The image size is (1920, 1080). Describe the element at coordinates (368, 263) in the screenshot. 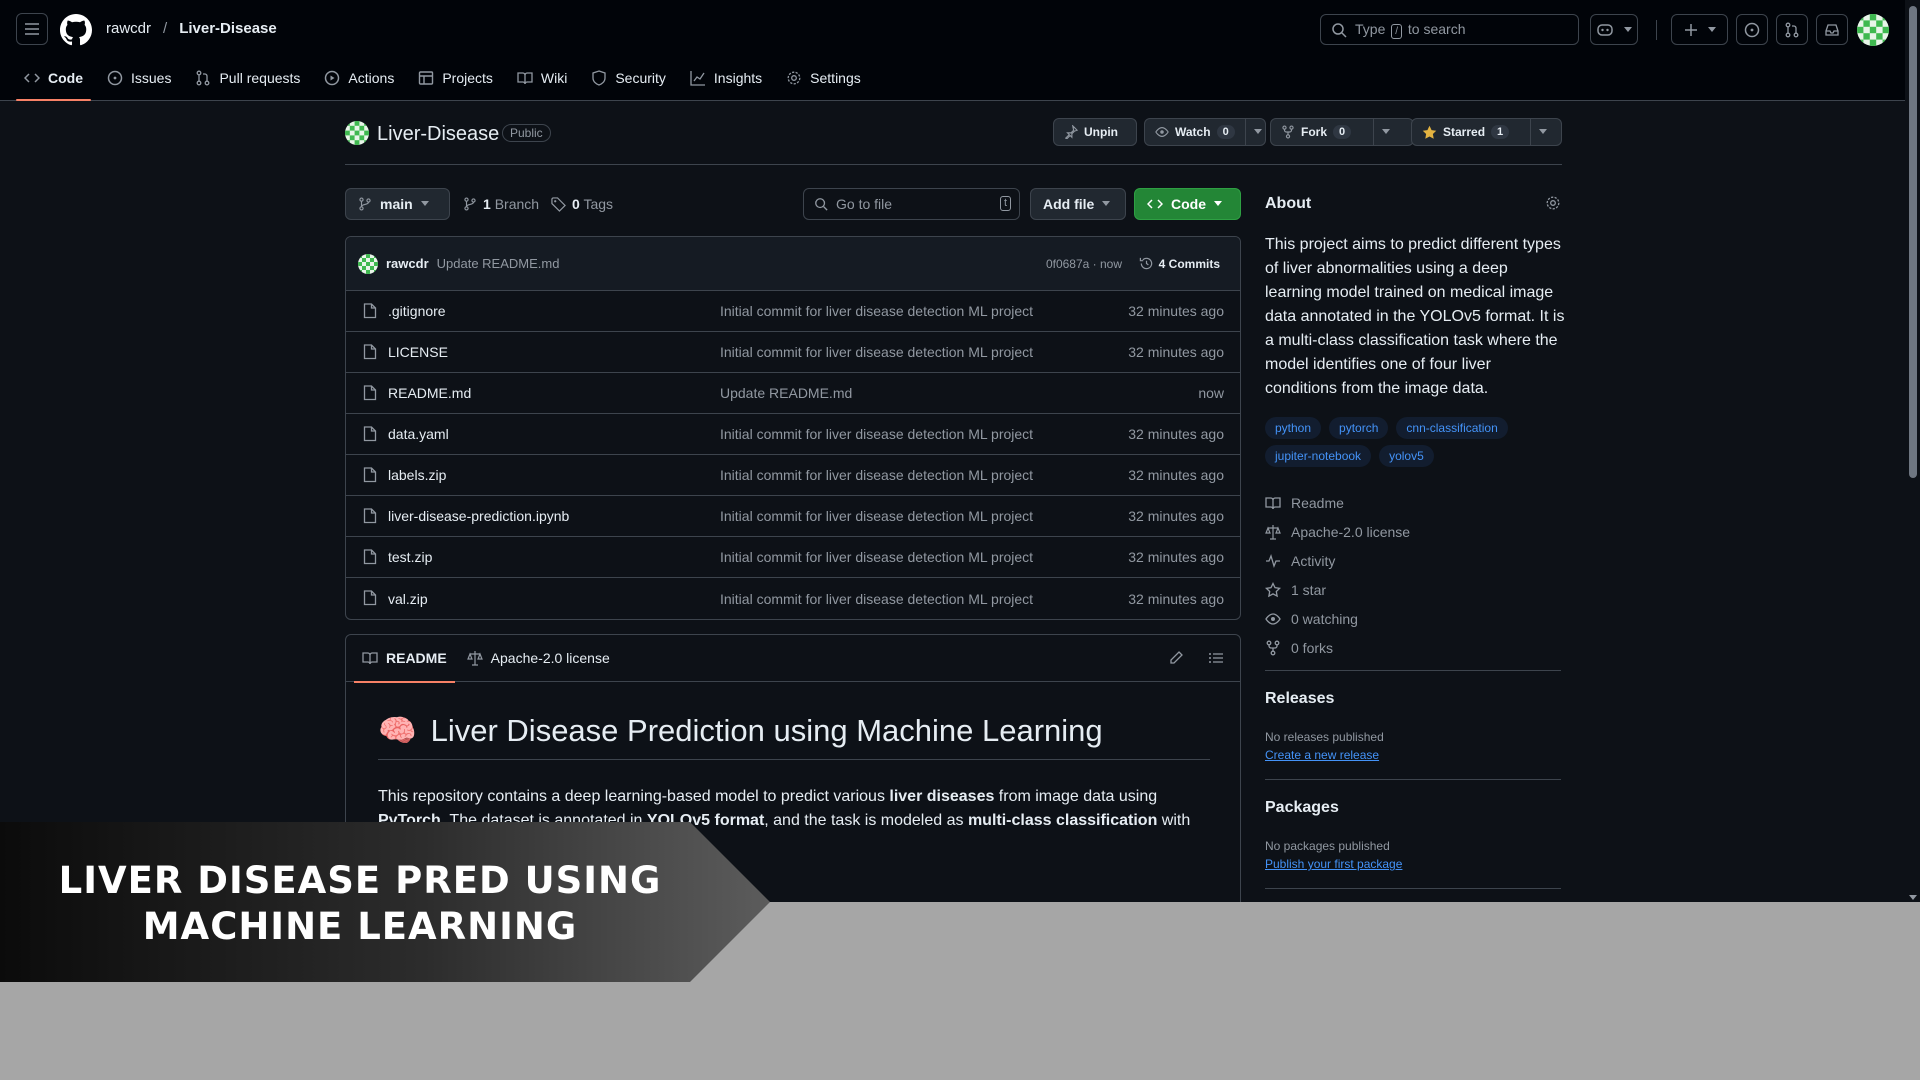

I see `commit-author-avatar` at that location.